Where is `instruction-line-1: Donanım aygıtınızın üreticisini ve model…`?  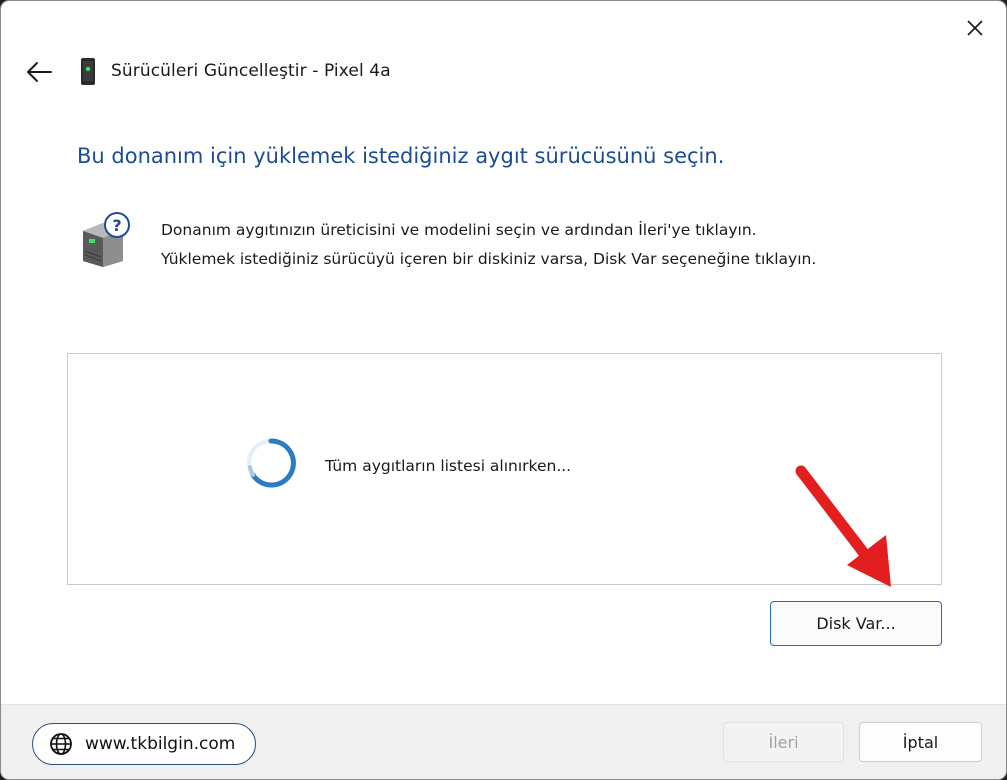
instruction-line-1: Donanım aygıtınızın üreticisini ve model… is located at coordinates (459, 230).